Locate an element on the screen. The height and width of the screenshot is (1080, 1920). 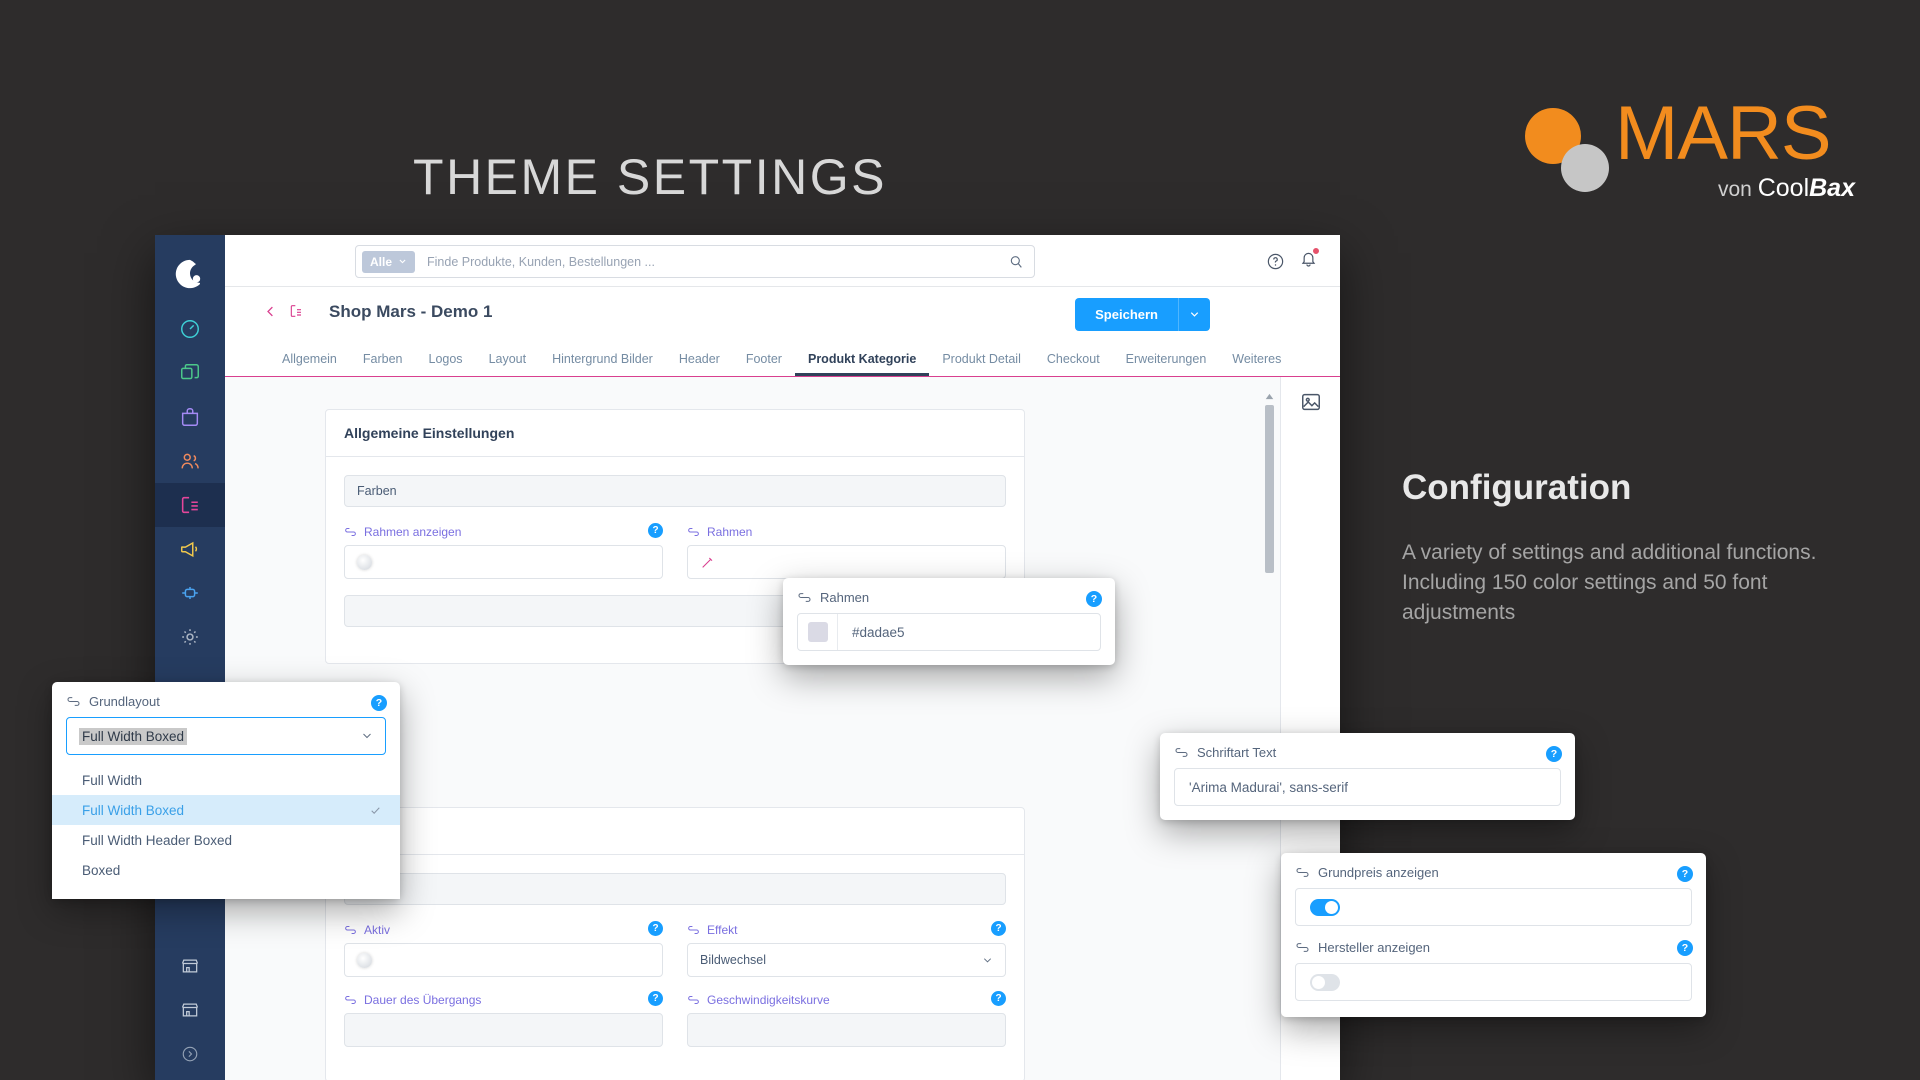
save-button: Speichern is located at coordinates (1126, 314).